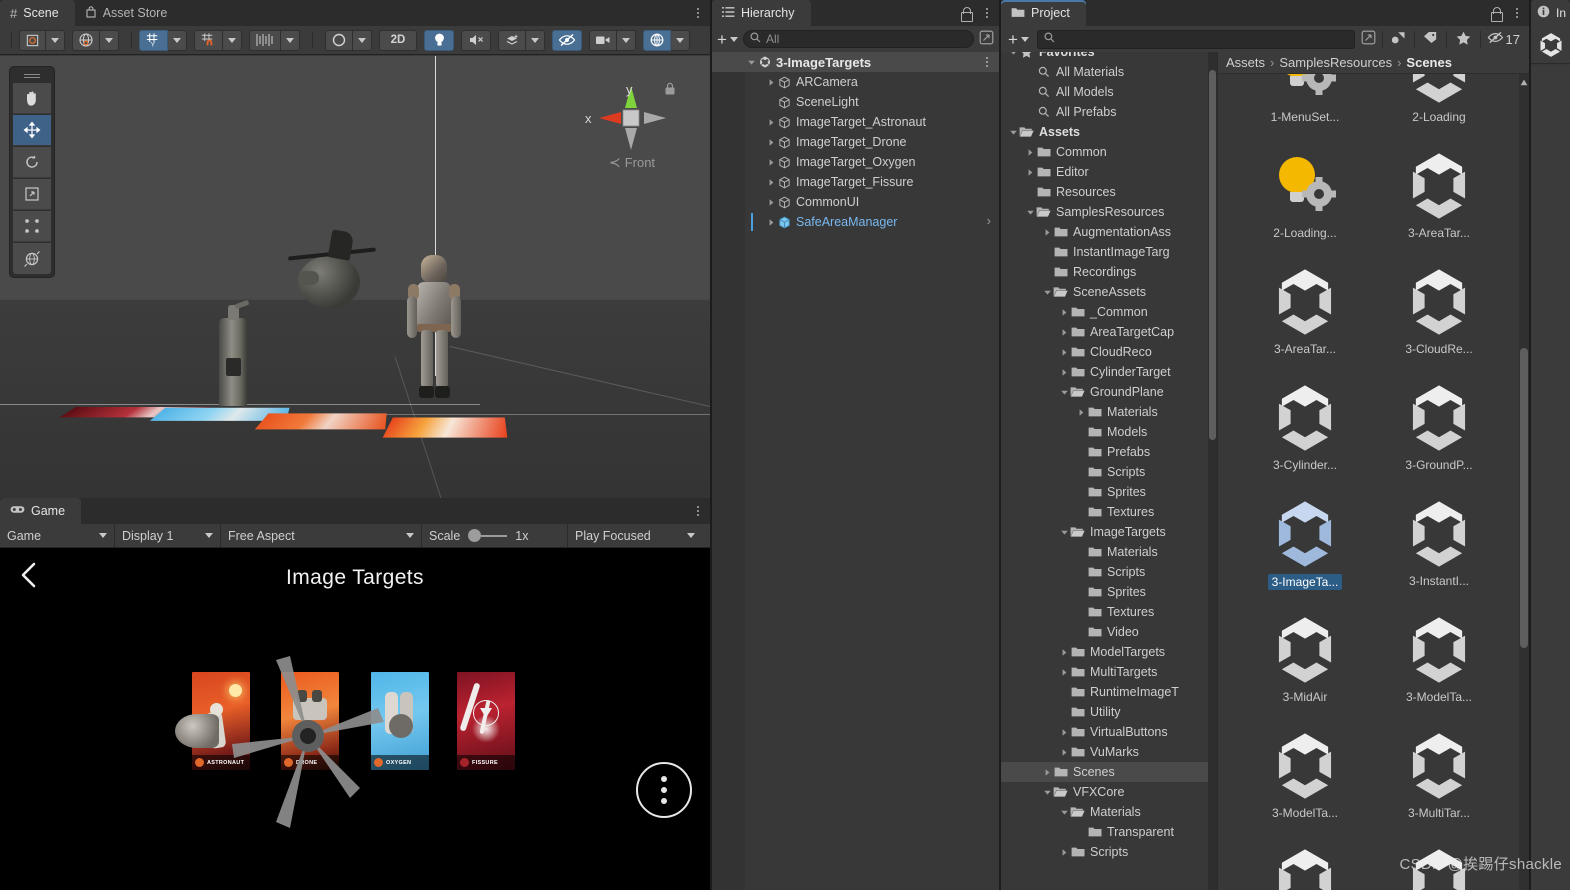 The image size is (1570, 890). Describe the element at coordinates (761, 13) in the screenshot. I see `tab-hierarchy: Hierarchy` at that location.